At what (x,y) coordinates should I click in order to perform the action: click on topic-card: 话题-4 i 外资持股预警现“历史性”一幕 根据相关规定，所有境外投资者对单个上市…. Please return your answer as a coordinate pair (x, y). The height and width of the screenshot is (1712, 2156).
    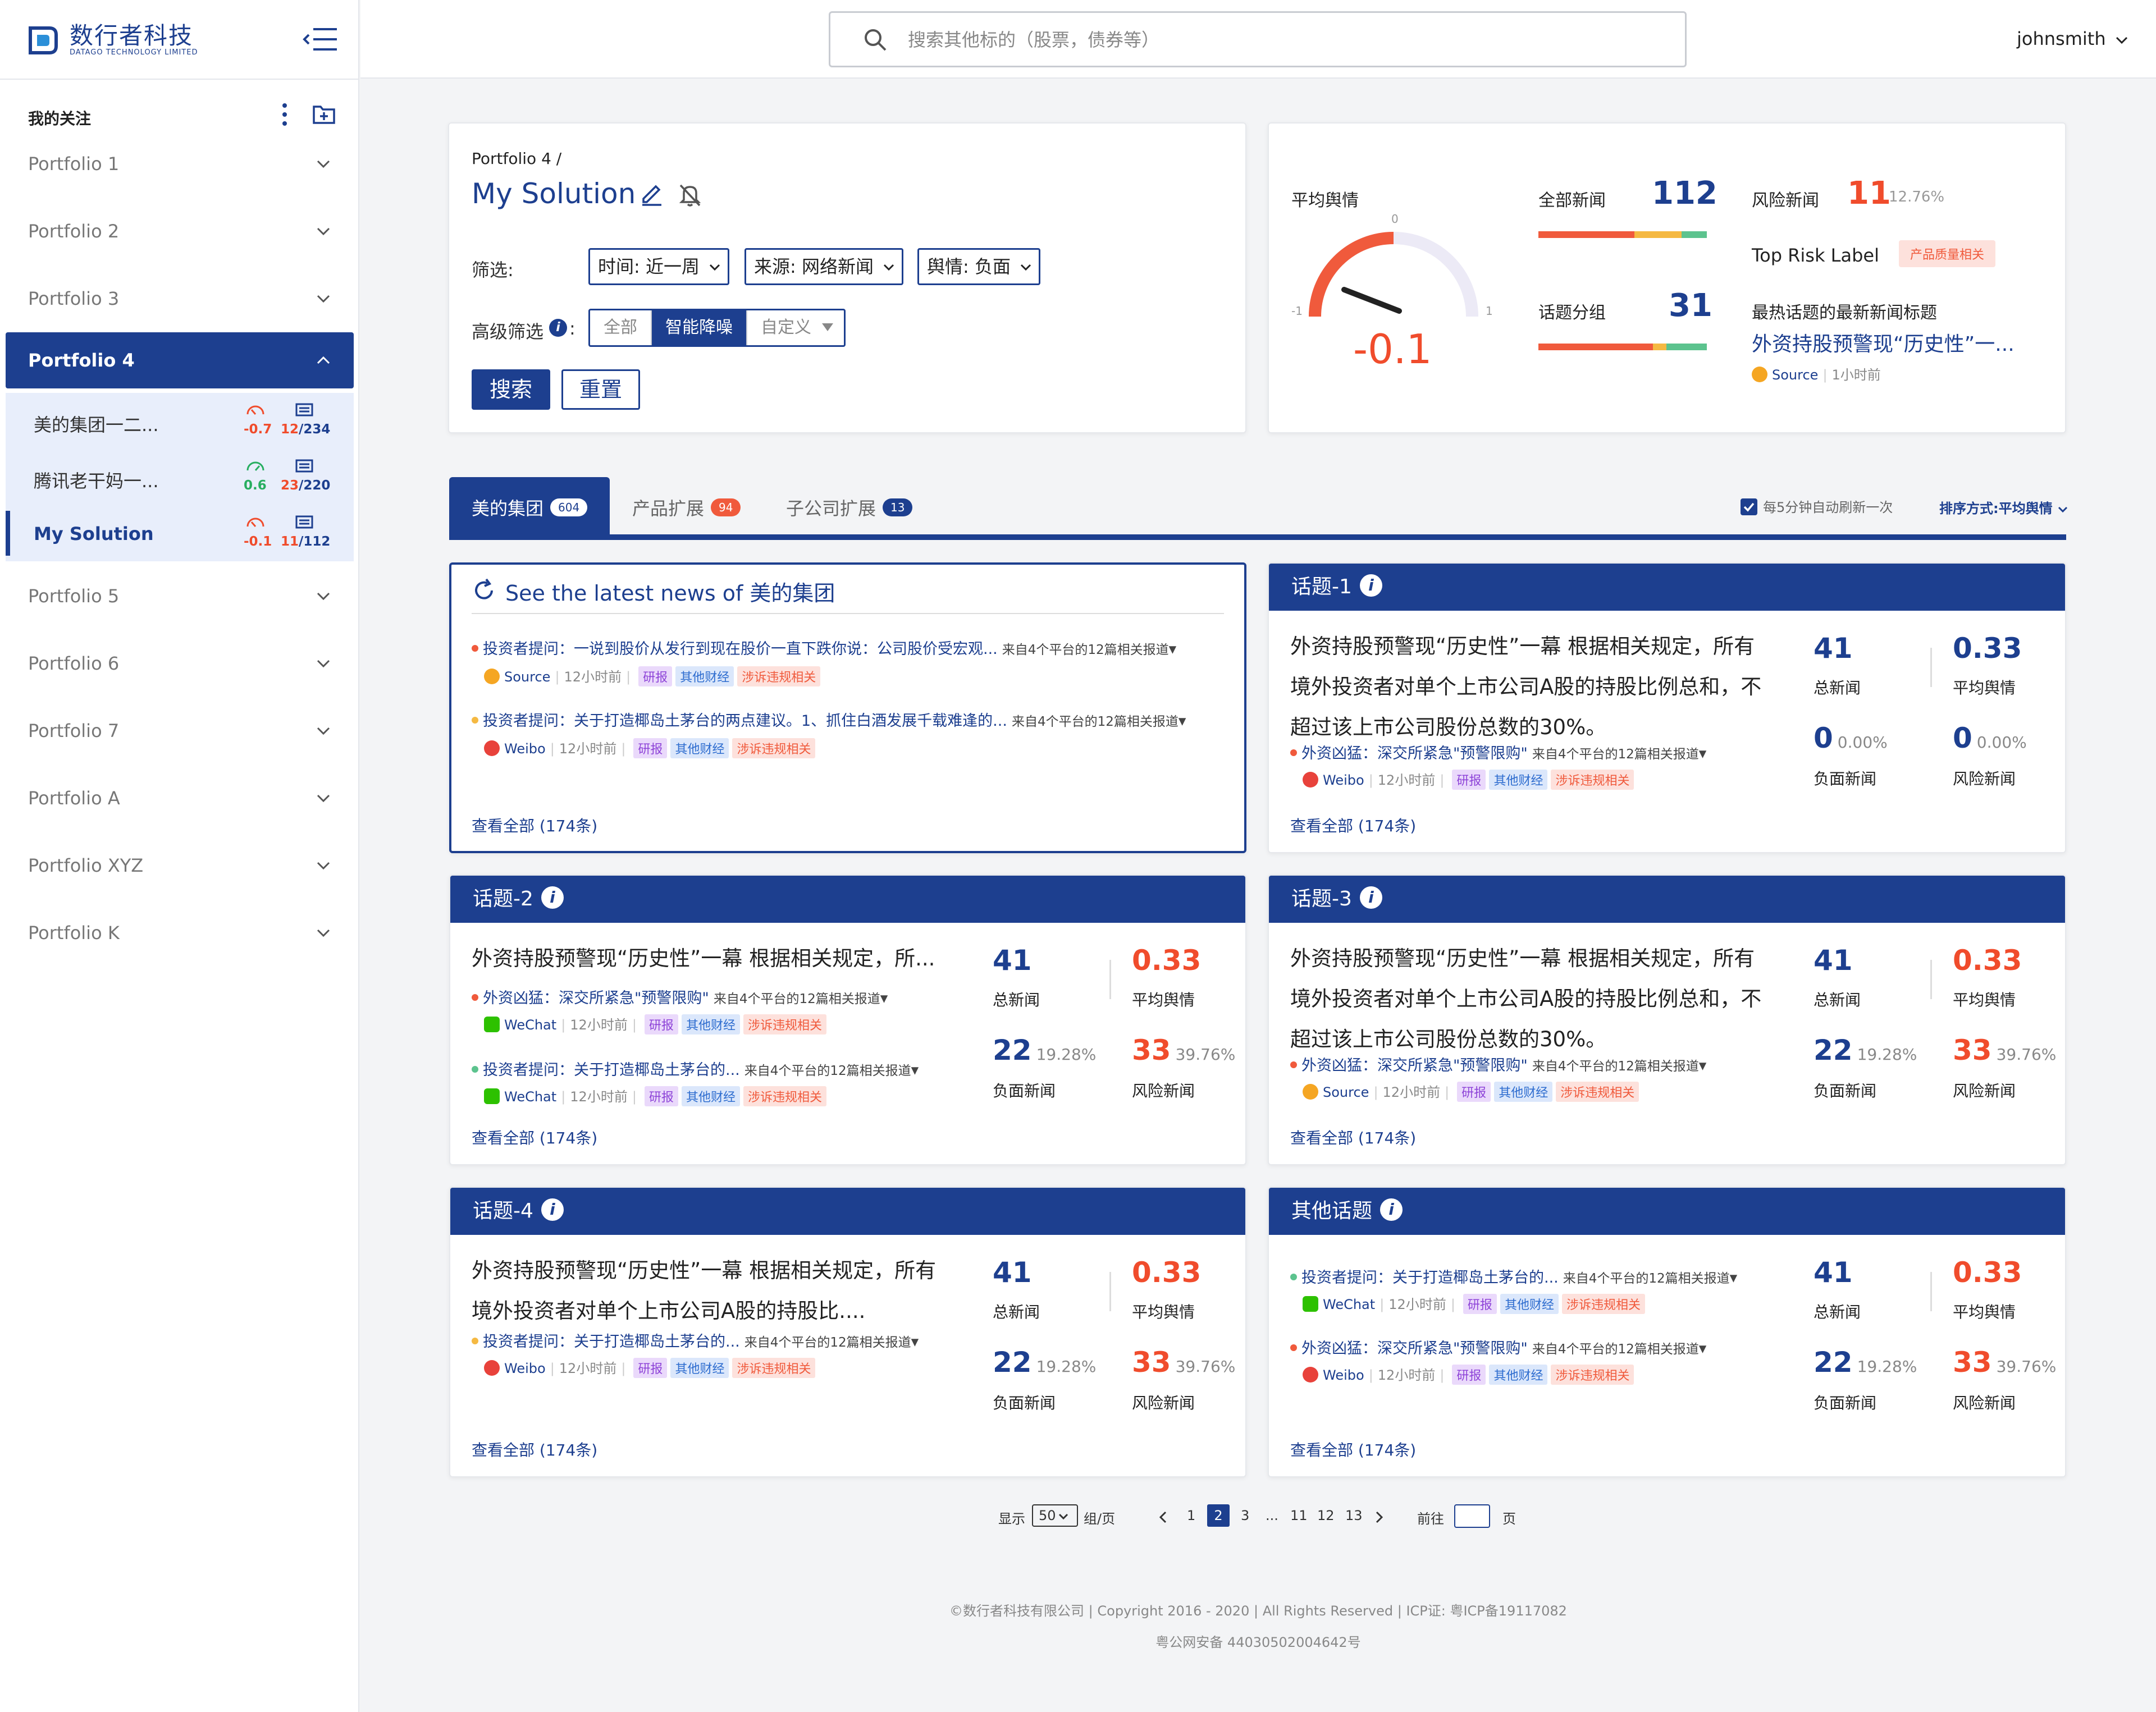
    Looking at the image, I should click on (847, 1332).